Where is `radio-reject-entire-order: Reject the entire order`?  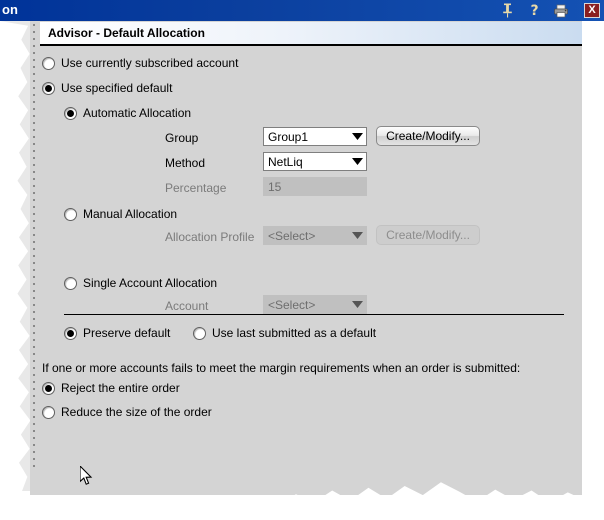
radio-reject-entire-order: Reject the entire order is located at coordinates (111, 388).